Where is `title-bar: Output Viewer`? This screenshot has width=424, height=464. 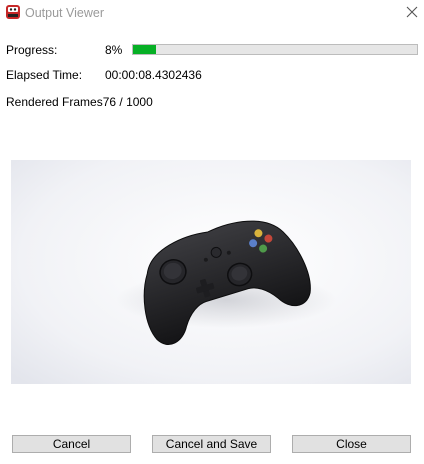
title-bar: Output Viewer is located at coordinates (212, 13).